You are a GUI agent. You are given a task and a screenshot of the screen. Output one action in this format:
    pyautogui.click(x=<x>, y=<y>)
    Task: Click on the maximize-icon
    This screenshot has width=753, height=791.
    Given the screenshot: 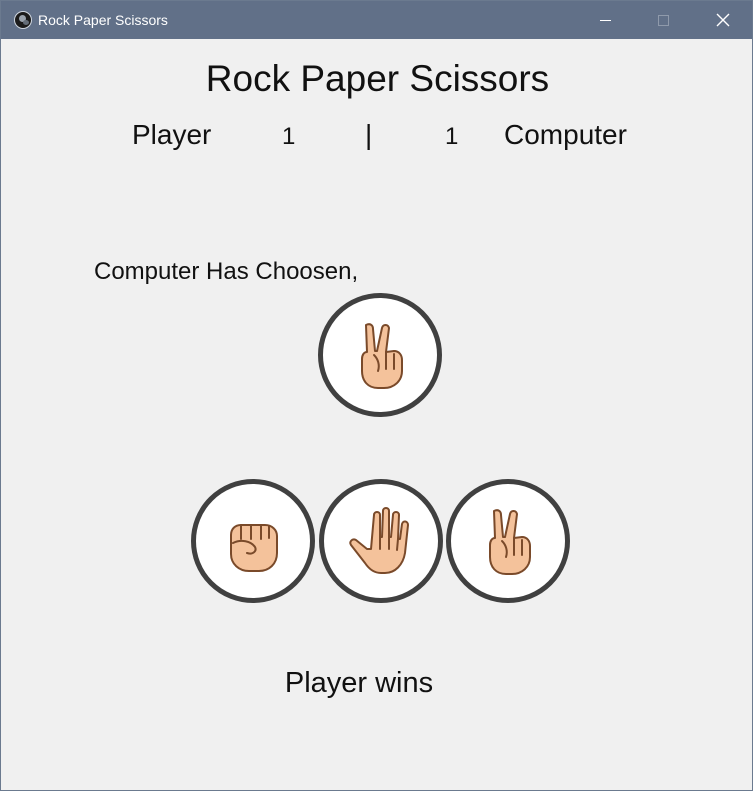 What is the action you would take?
    pyautogui.click(x=663, y=20)
    